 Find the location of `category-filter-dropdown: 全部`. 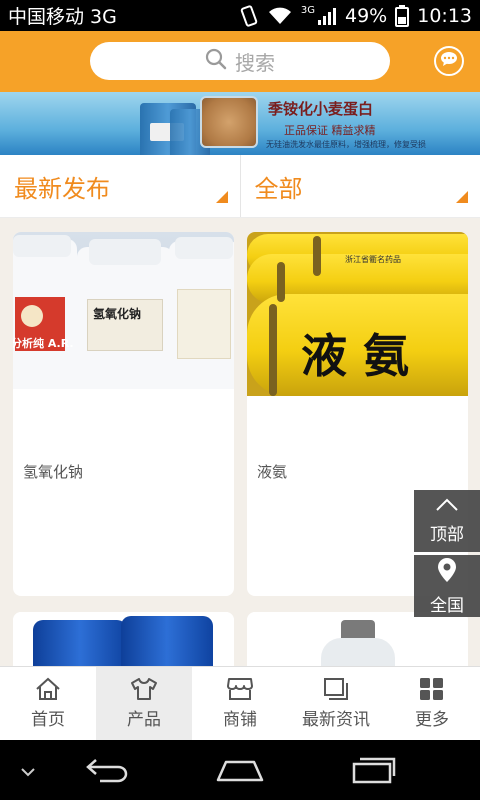

category-filter-dropdown: 全部 is located at coordinates (359, 186).